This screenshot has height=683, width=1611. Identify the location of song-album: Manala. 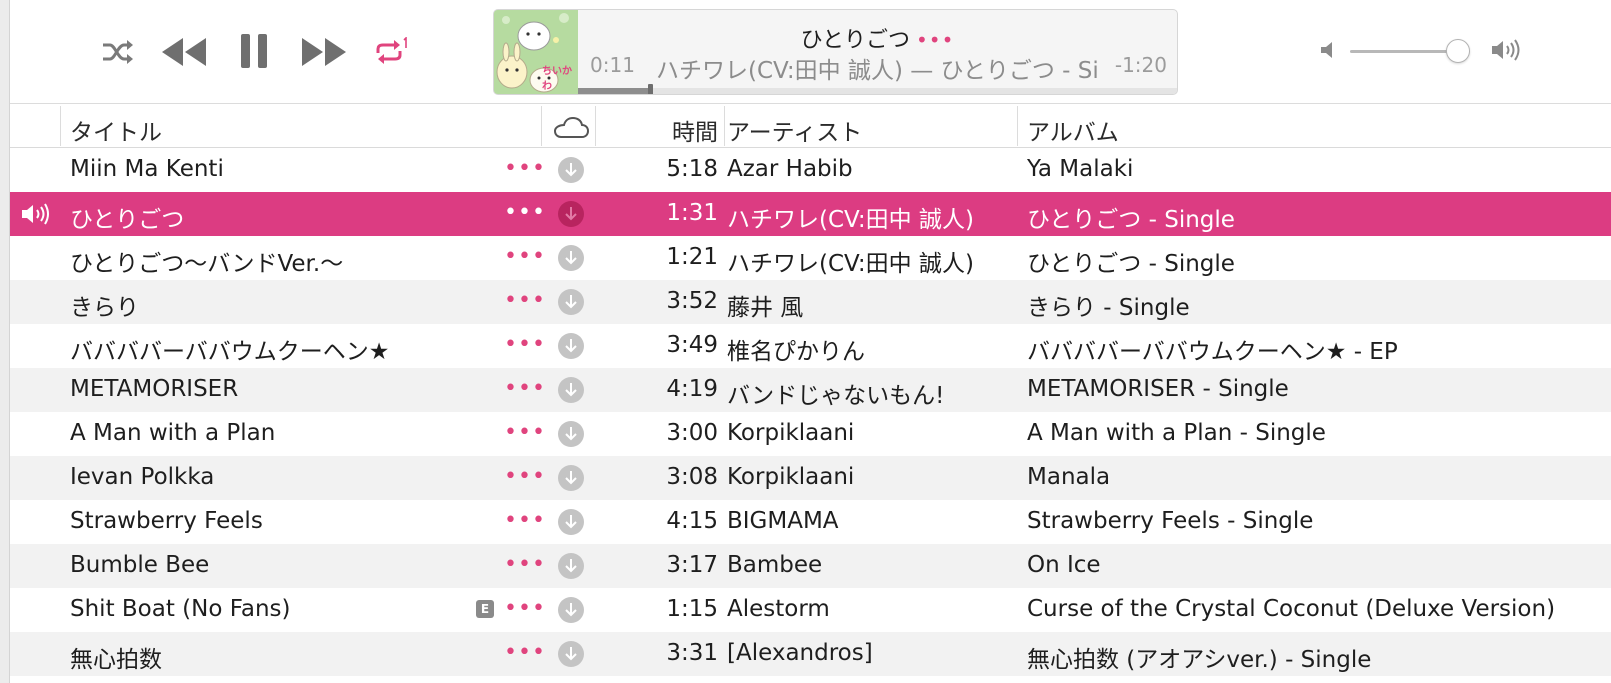
(1069, 477).